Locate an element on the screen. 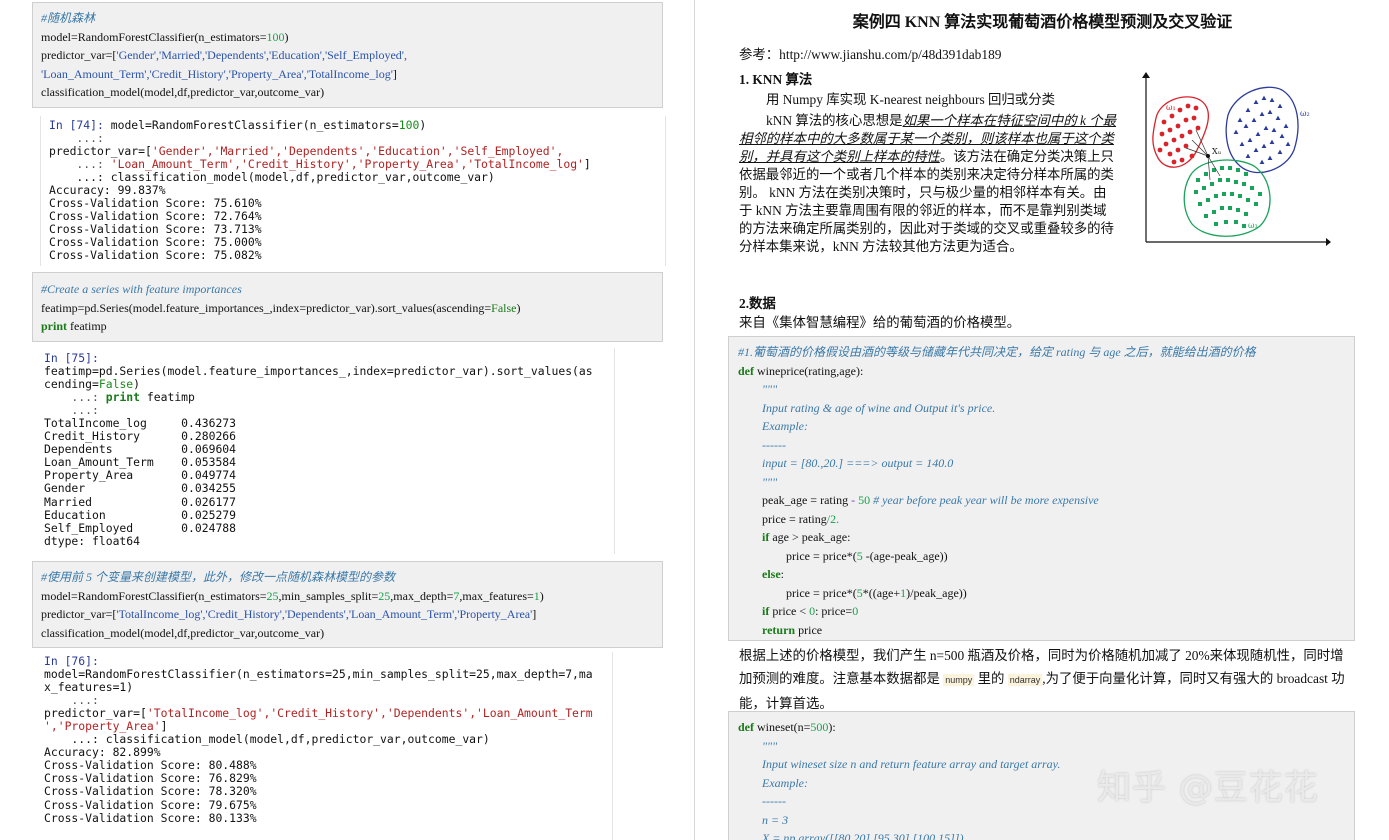 This screenshot has height=840, width=1389. reference-line: 参考：http://www.jianshu.com/p/48d391dab189 is located at coordinates (870, 54).